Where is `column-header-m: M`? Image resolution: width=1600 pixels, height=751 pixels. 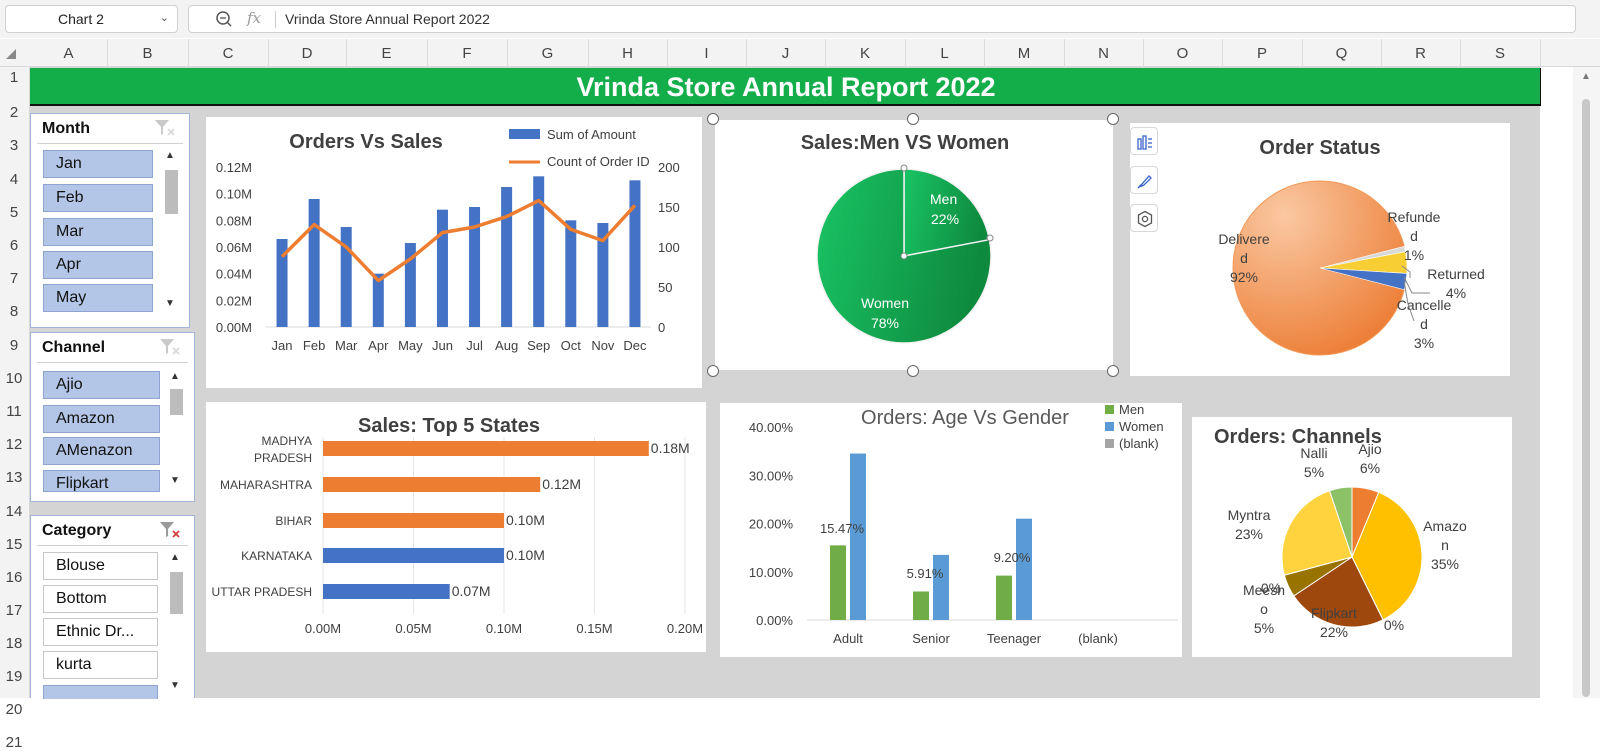
column-header-m: M is located at coordinates (1024, 53).